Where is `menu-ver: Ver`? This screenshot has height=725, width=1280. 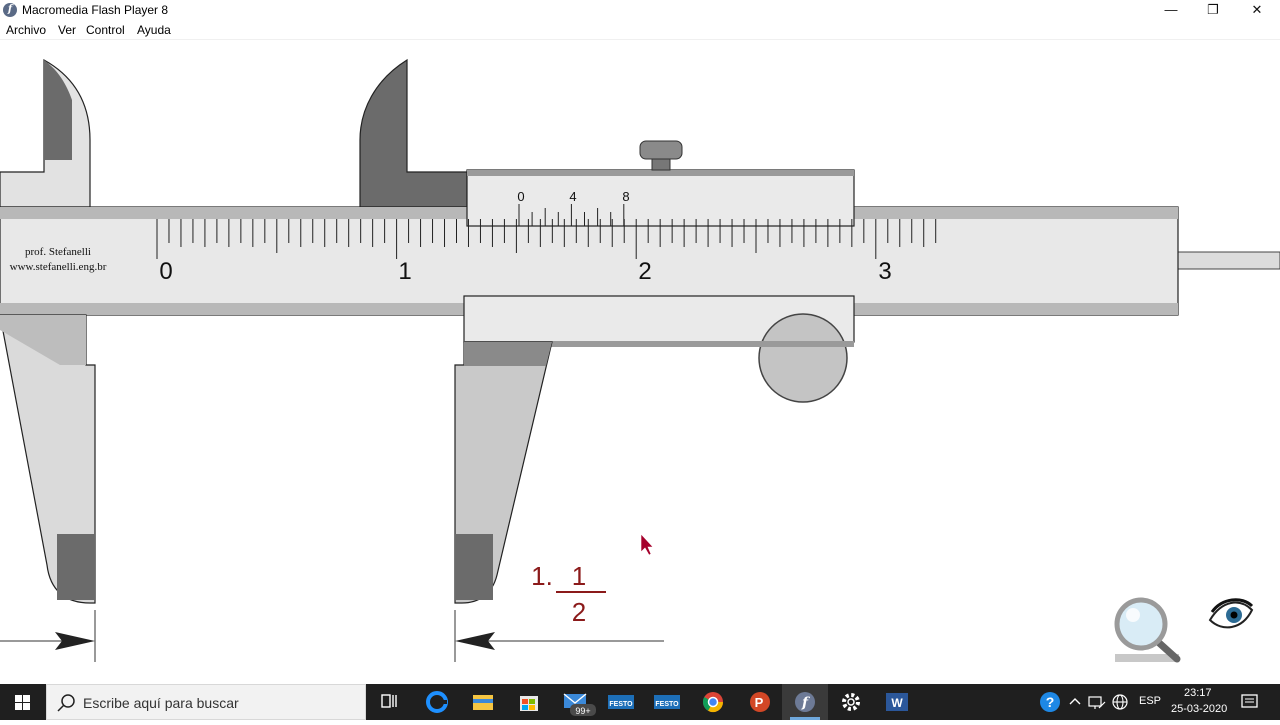
menu-ver: Ver is located at coordinates (67, 30).